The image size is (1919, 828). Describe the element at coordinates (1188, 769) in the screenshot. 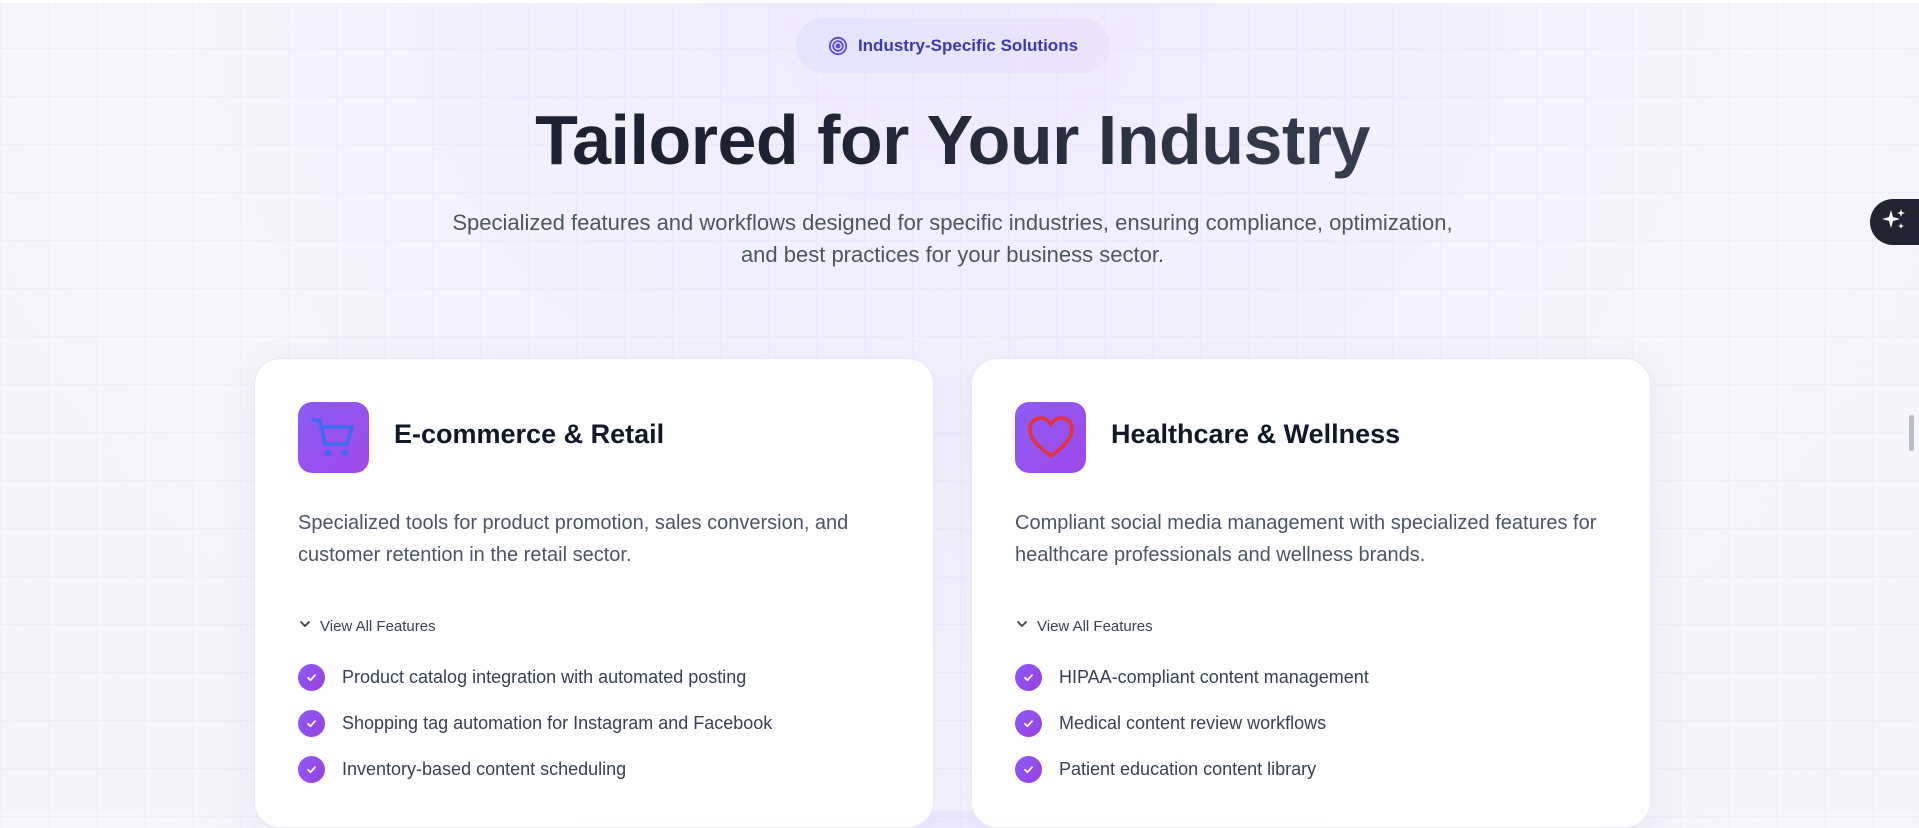

I see `feature-text: Patient education content library` at that location.